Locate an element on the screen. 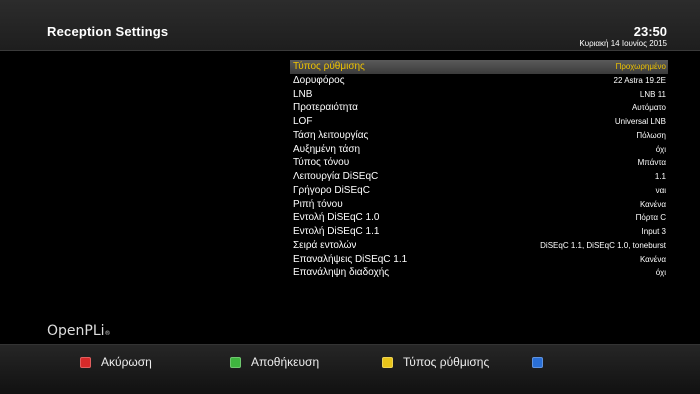 The image size is (700, 394). logo-text: OpenPLi is located at coordinates (76, 331).